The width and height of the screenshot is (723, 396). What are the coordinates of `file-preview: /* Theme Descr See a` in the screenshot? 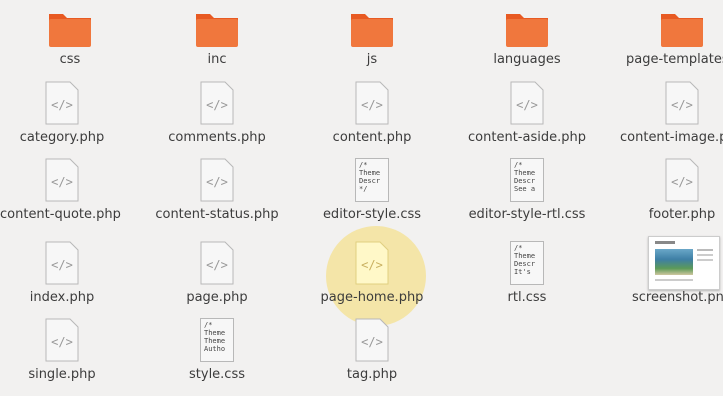 It's located at (525, 177).